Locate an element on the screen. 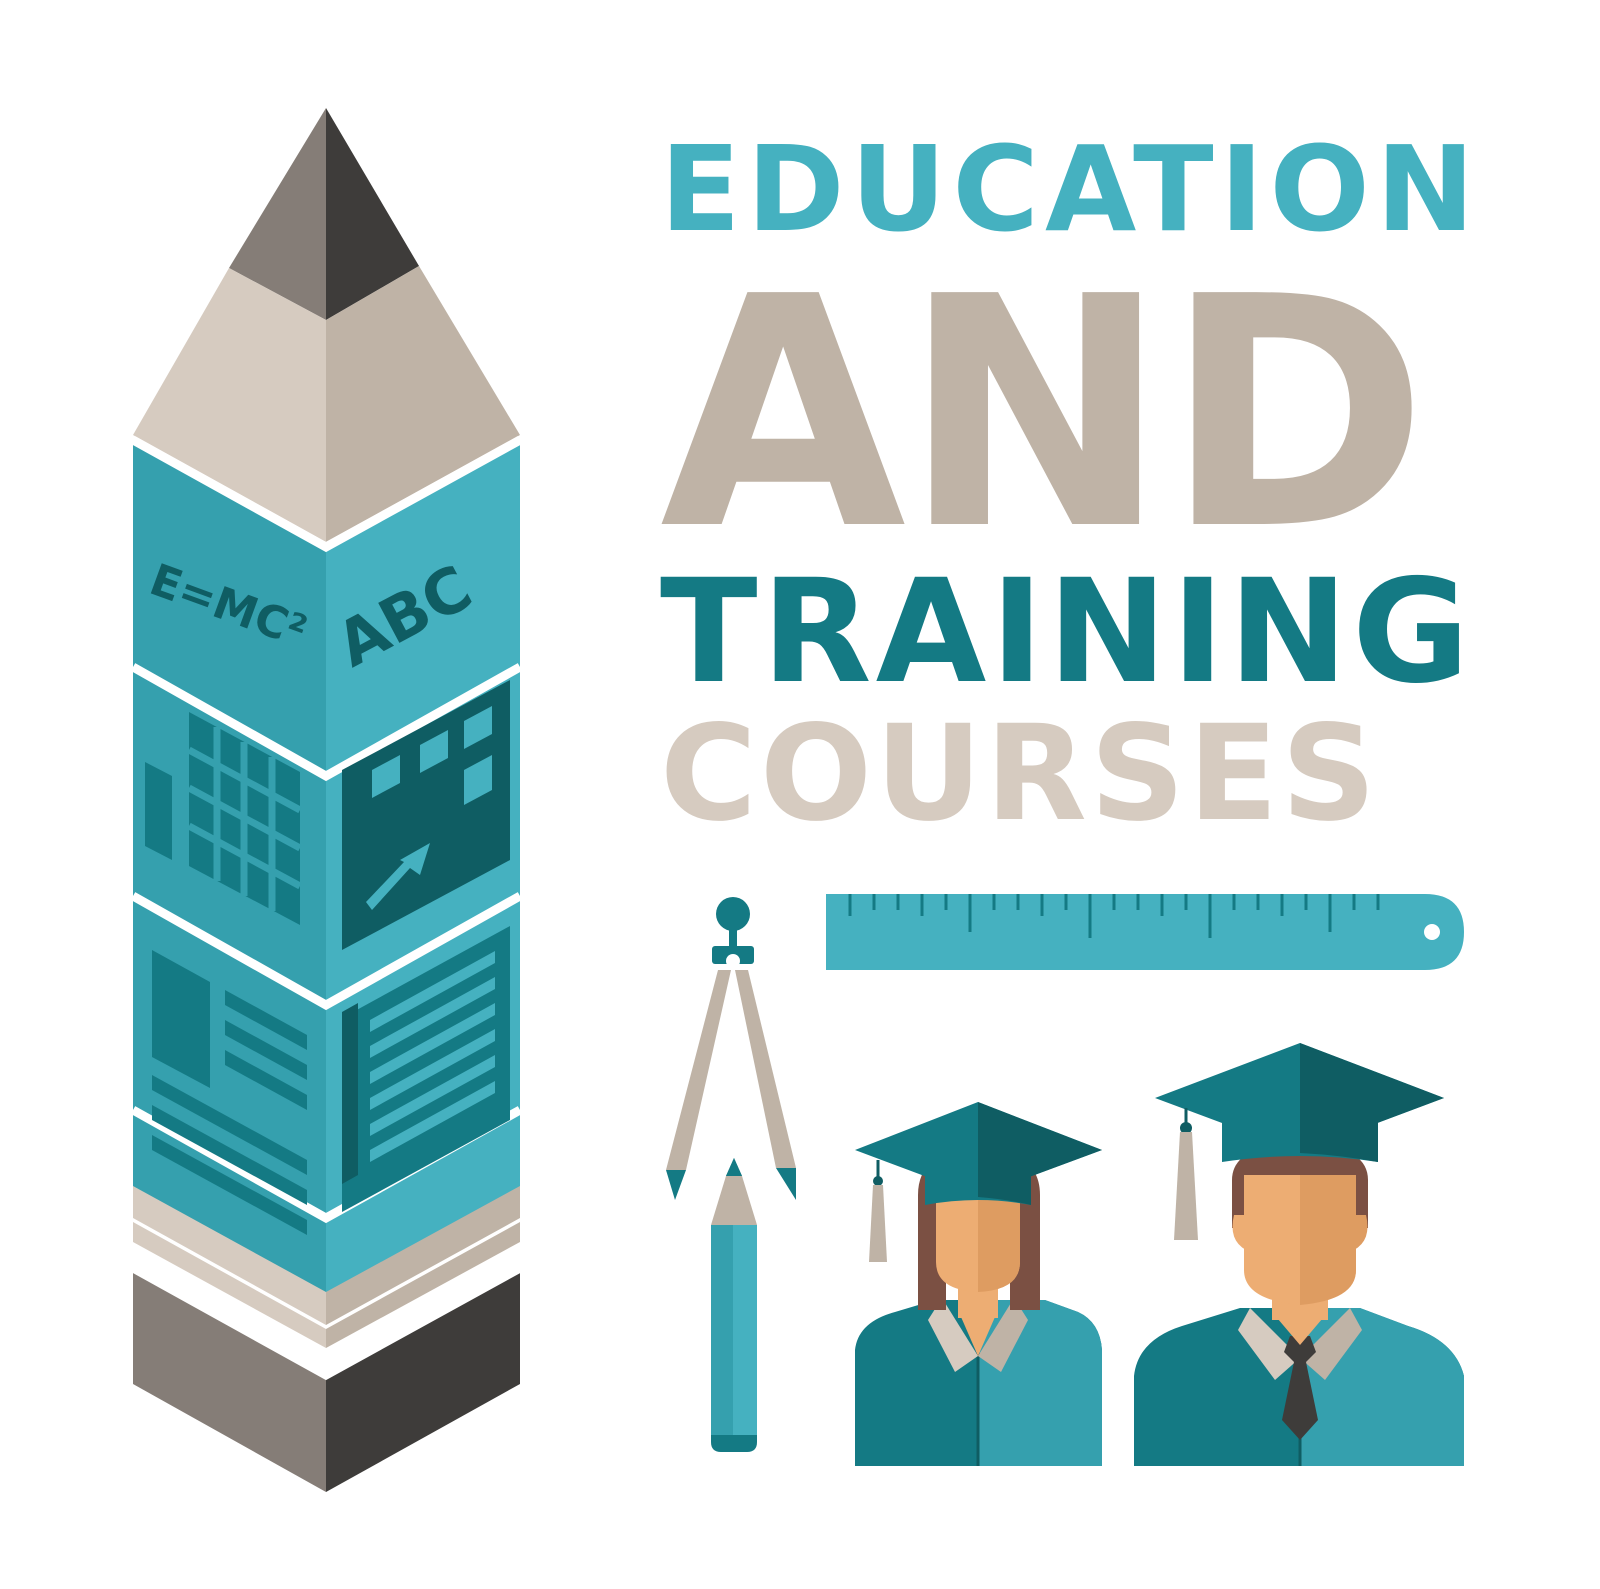 This screenshot has height=1589, width=1600. ruler-icon is located at coordinates (1145, 932).